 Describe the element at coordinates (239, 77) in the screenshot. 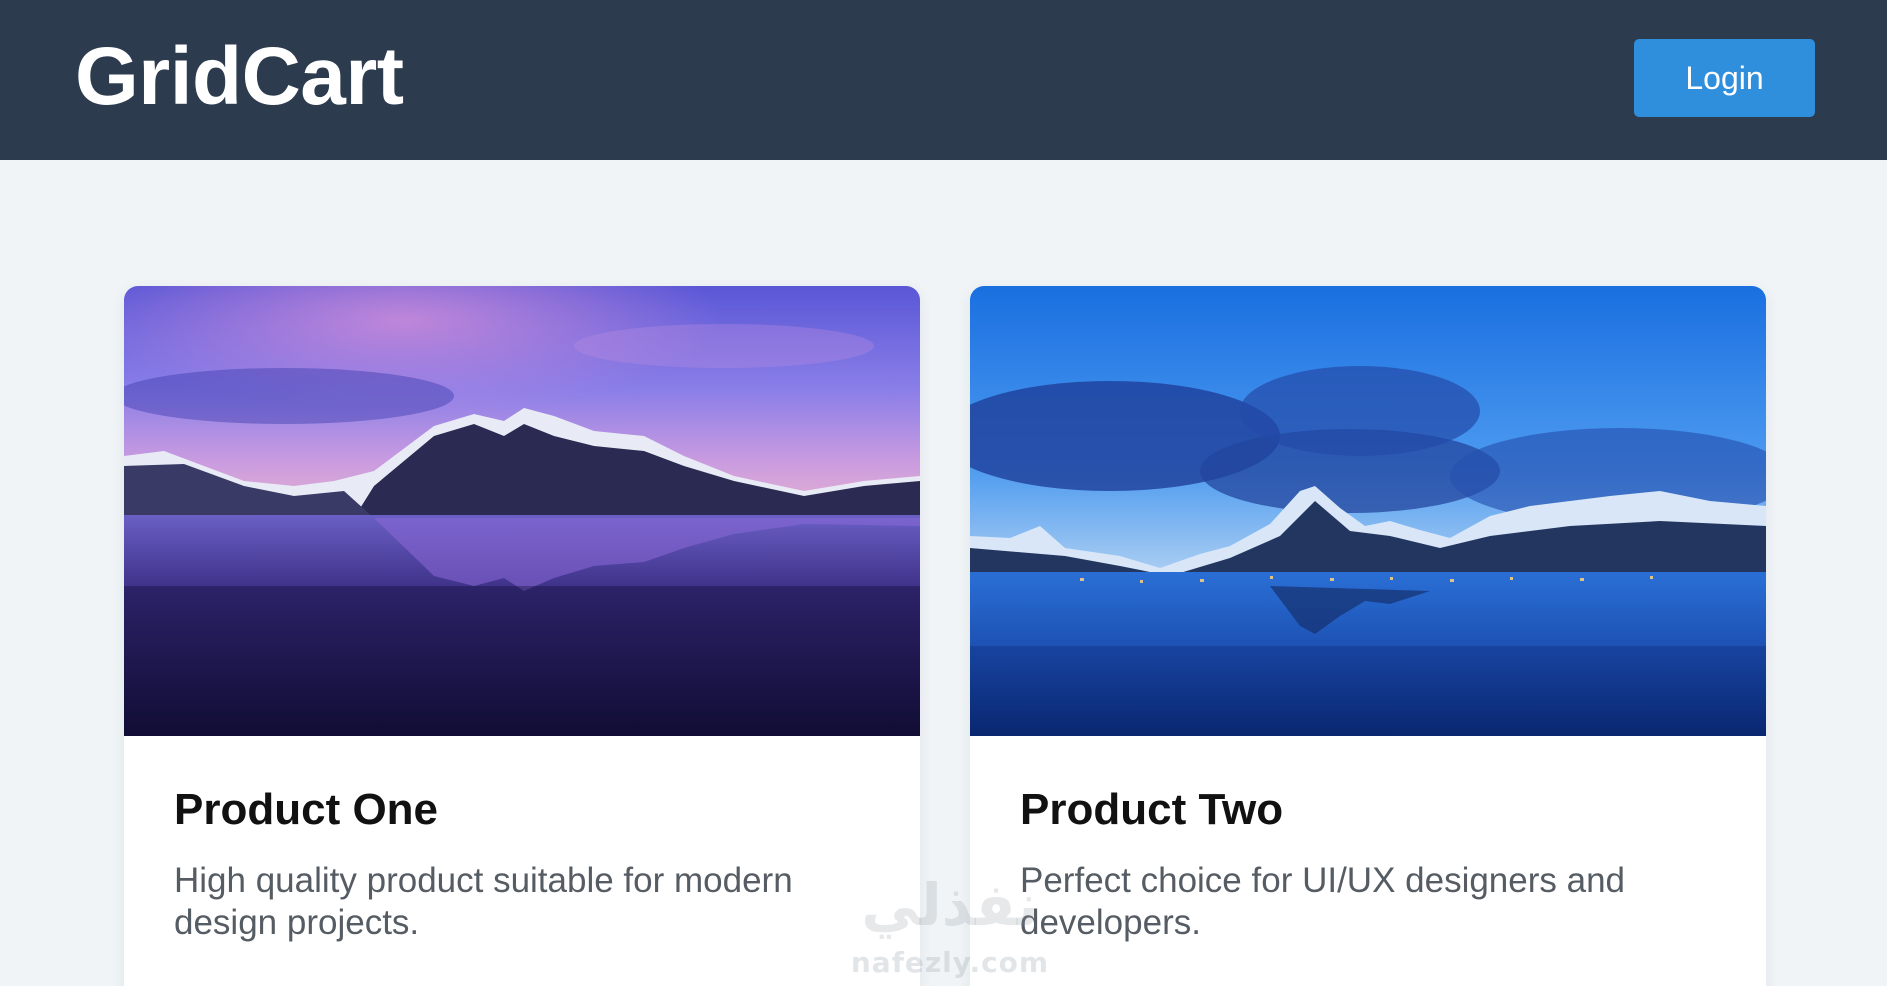

I see `site-logo: GridCart` at that location.